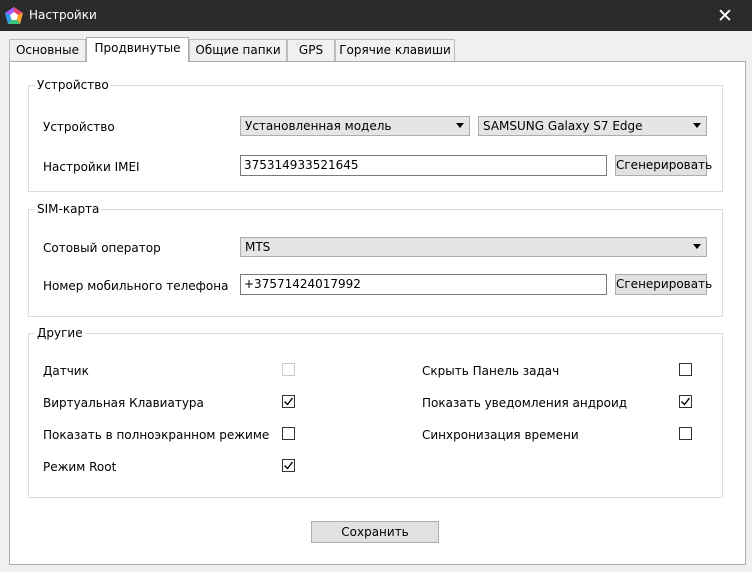 The height and width of the screenshot is (572, 752). I want to click on tab-gps: GPS, so click(311, 50).